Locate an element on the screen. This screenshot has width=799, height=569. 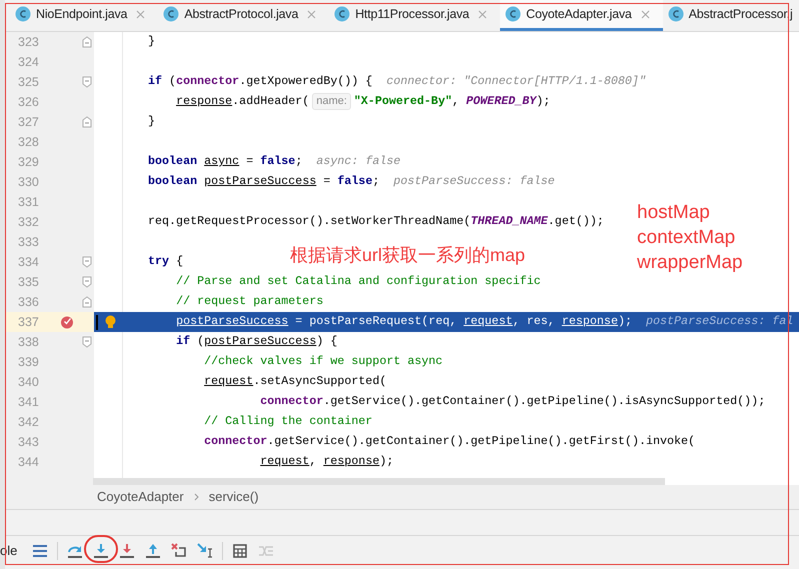
breadcrumb: service() is located at coordinates (233, 497).